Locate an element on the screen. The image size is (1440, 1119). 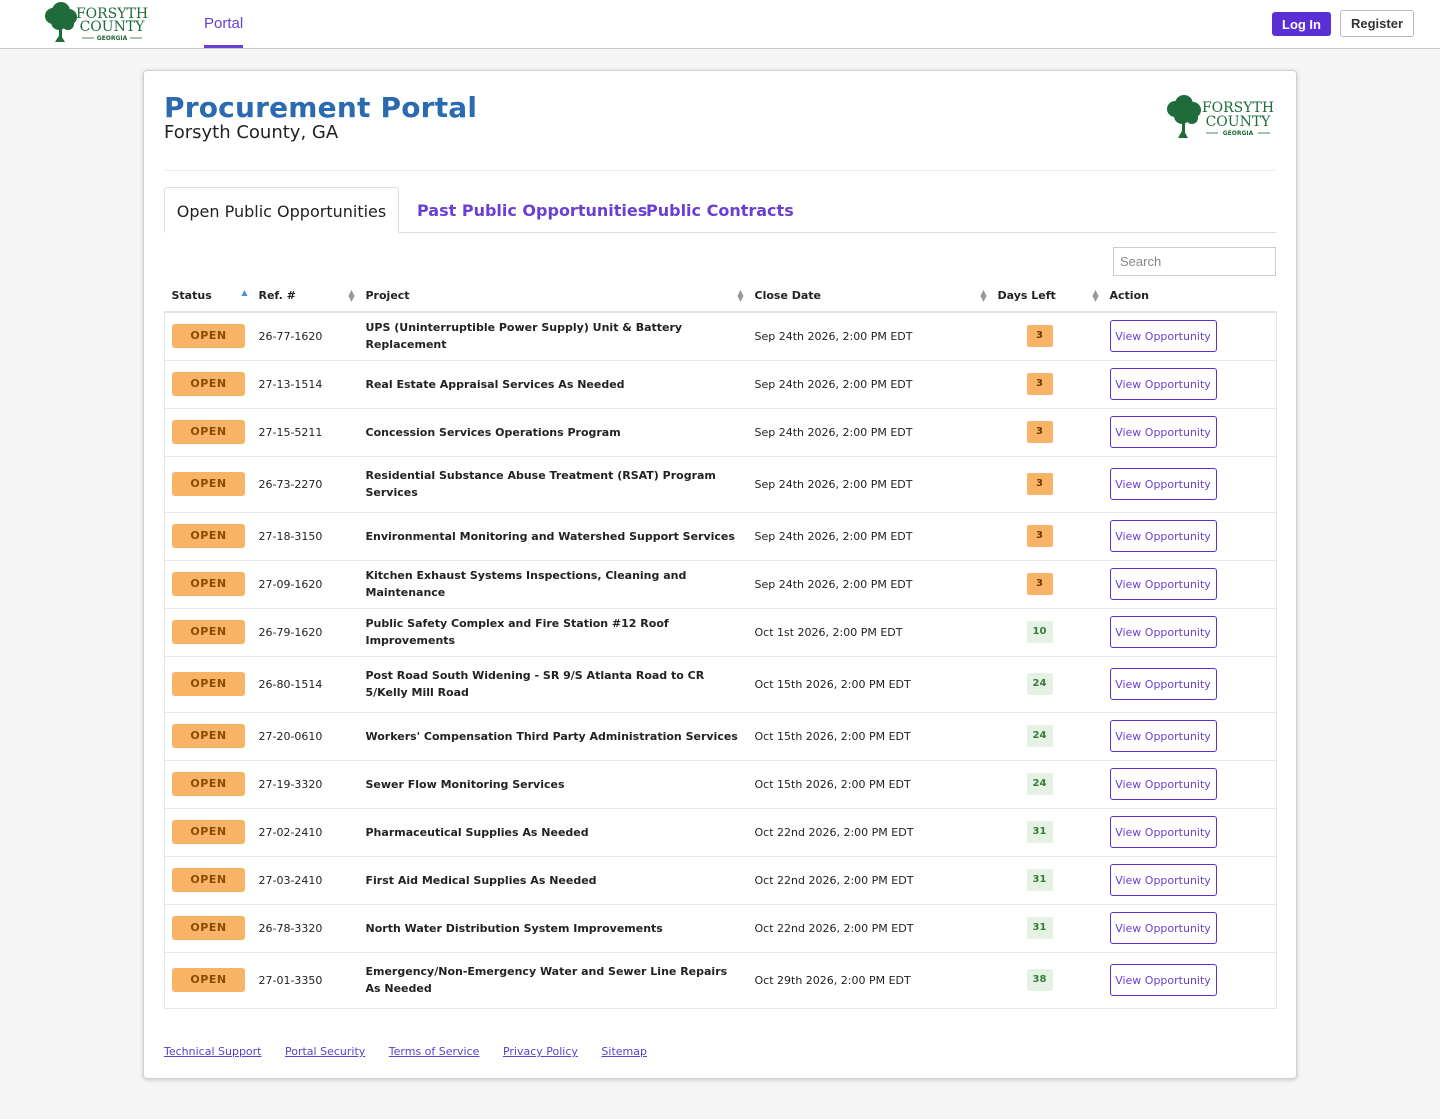
footer-link-sitemap: Sitemap is located at coordinates (624, 1051).